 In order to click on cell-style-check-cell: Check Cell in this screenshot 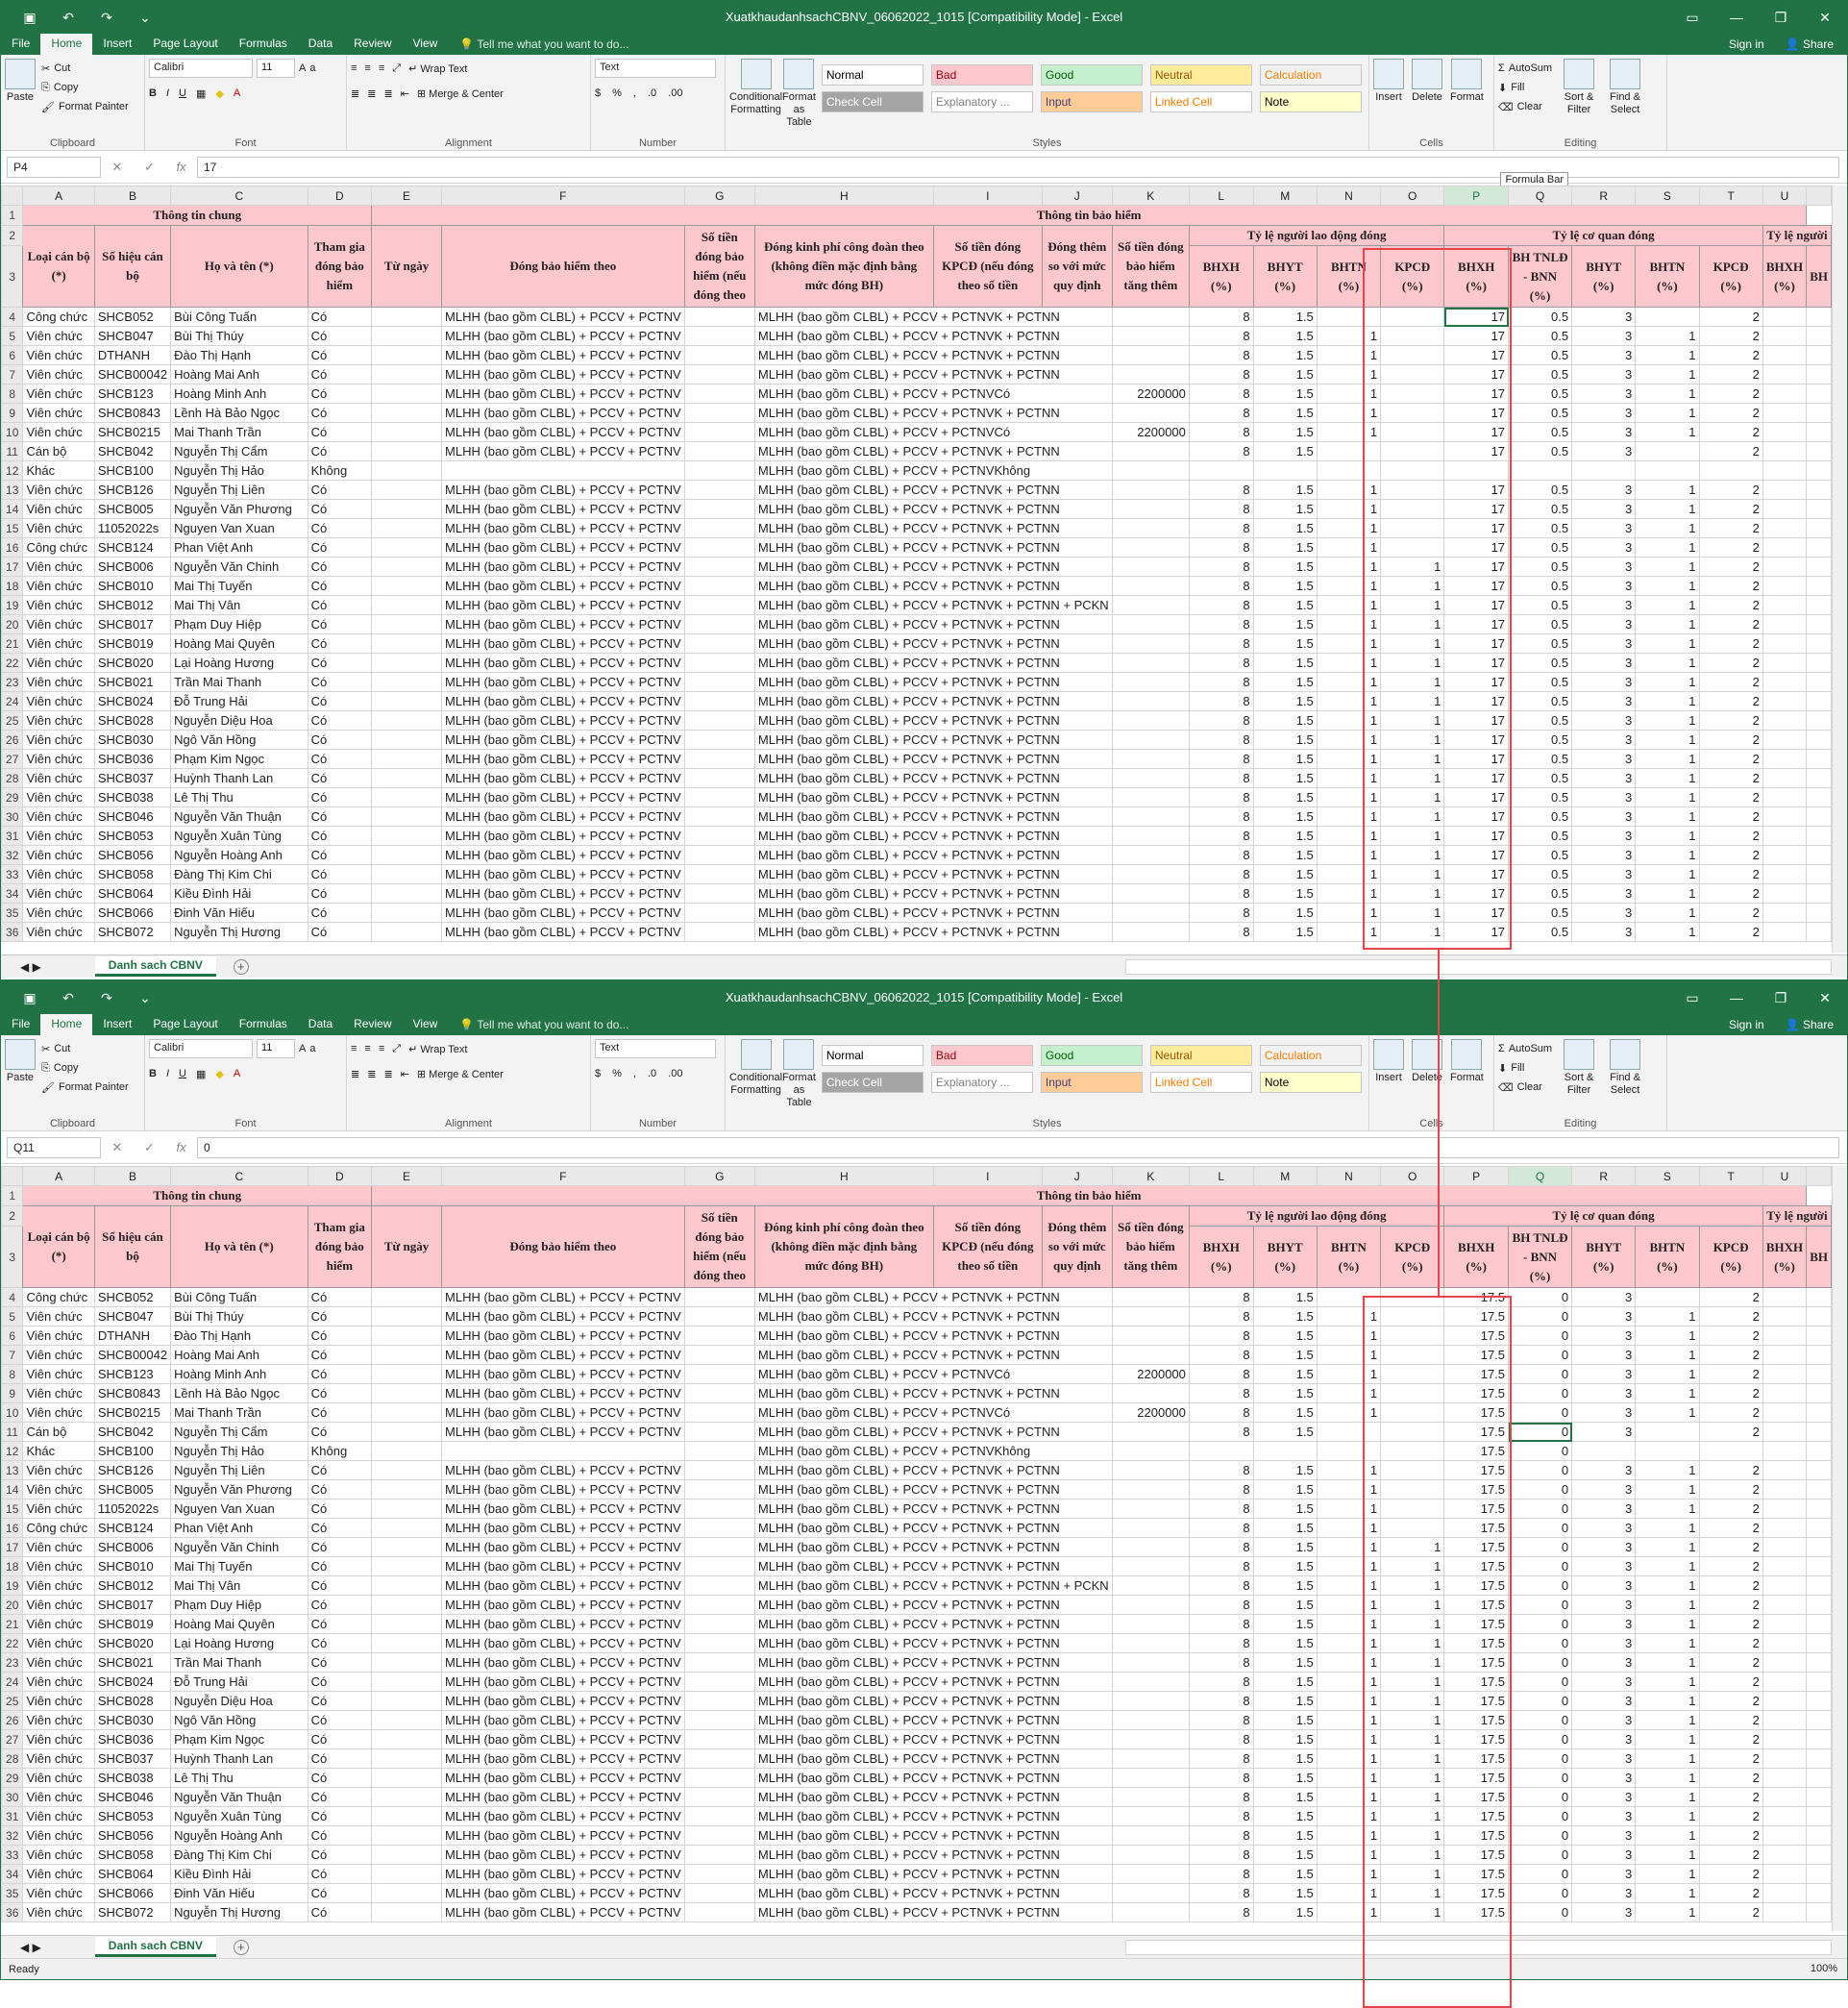, I will do `click(872, 1082)`.